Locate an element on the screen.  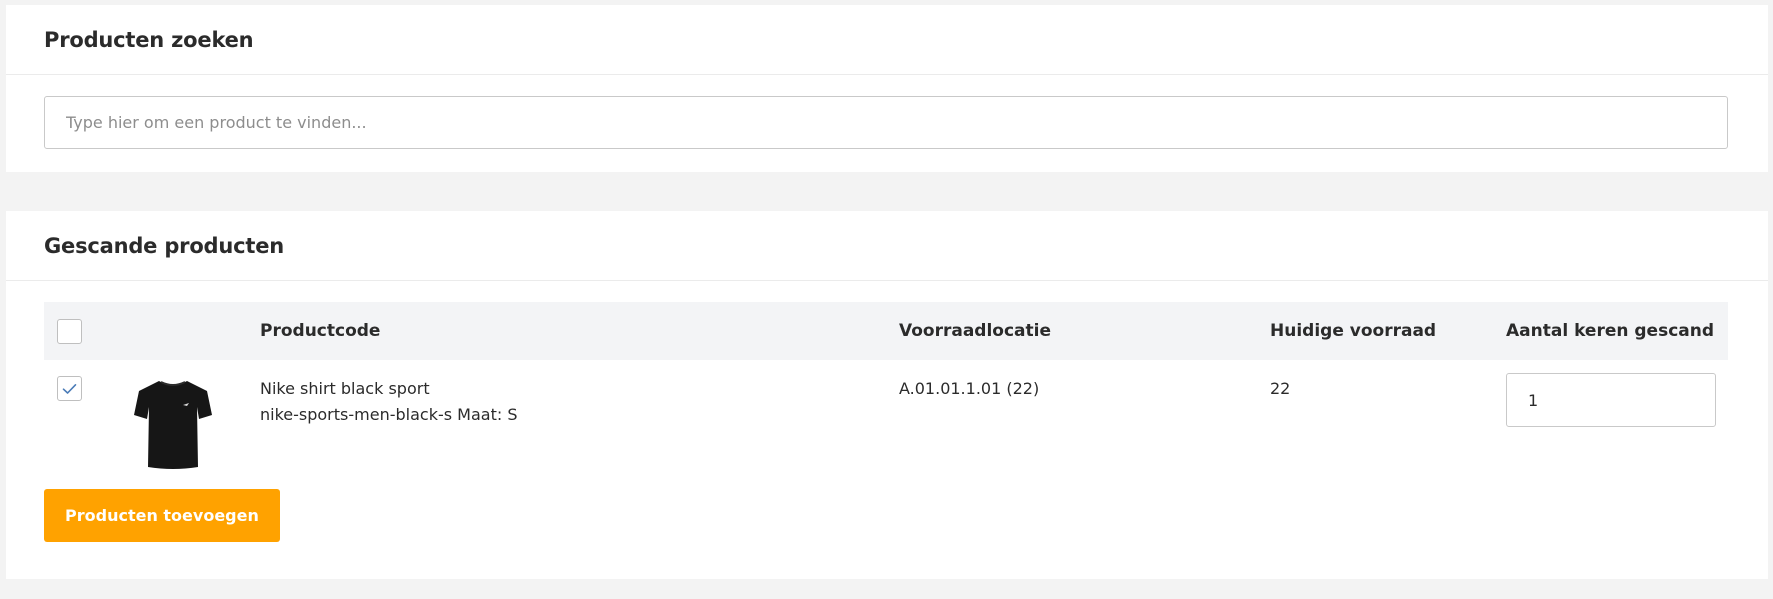
search-card-title: Producten zoeken is located at coordinates (149, 39).